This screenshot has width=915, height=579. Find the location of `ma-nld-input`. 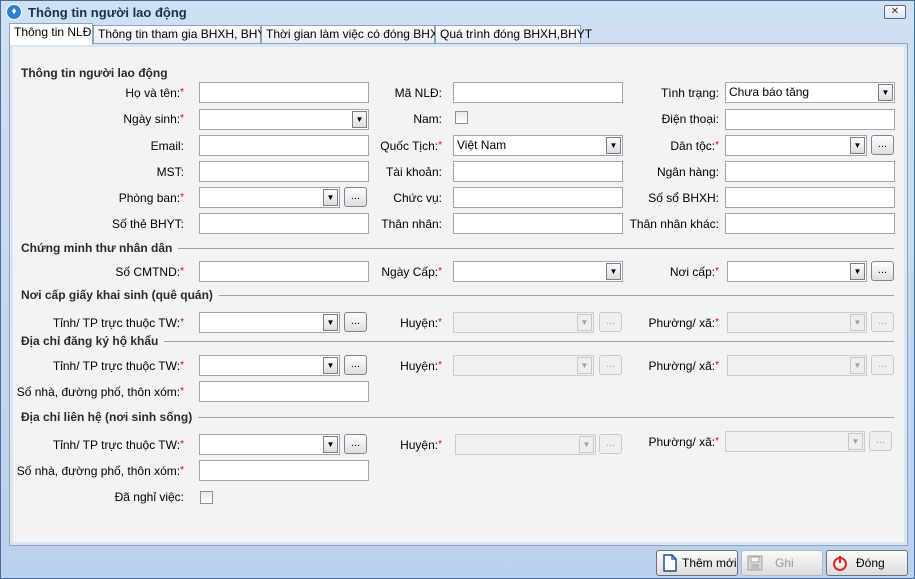

ma-nld-input is located at coordinates (538, 92).